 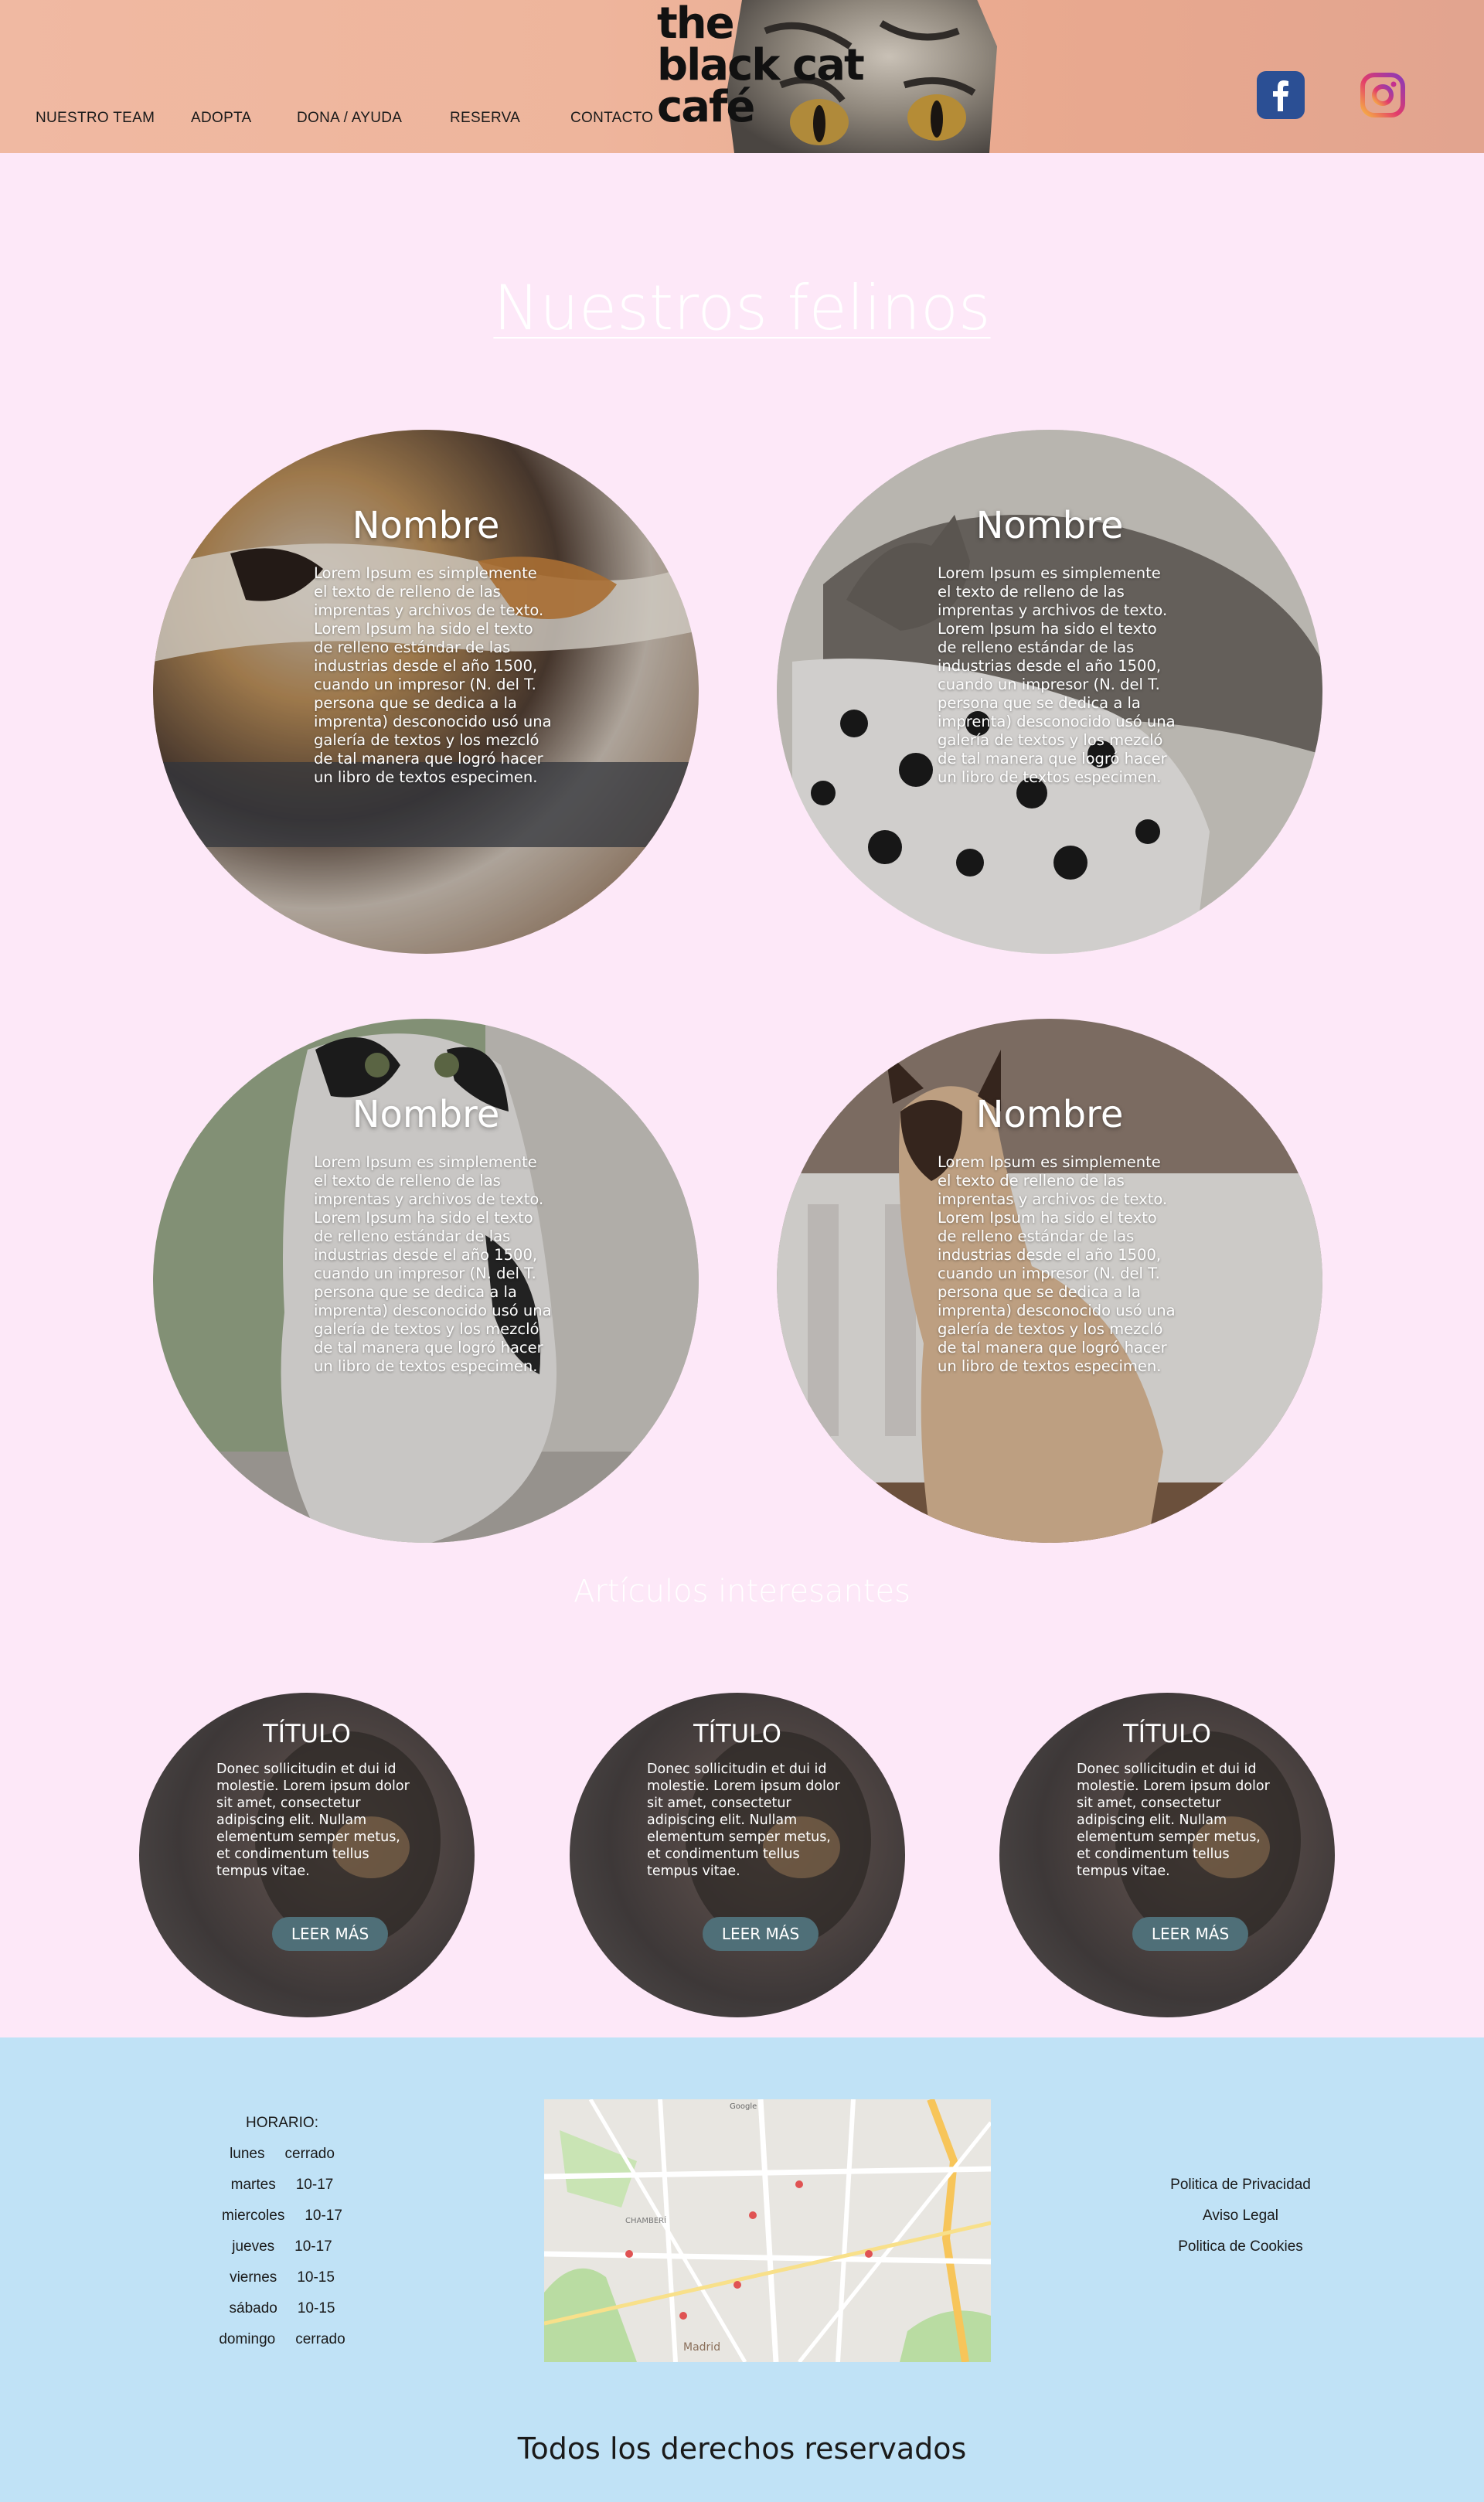 What do you see at coordinates (349, 119) in the screenshot?
I see `nav-item-dona-ayuda: DONA / AYUDA` at bounding box center [349, 119].